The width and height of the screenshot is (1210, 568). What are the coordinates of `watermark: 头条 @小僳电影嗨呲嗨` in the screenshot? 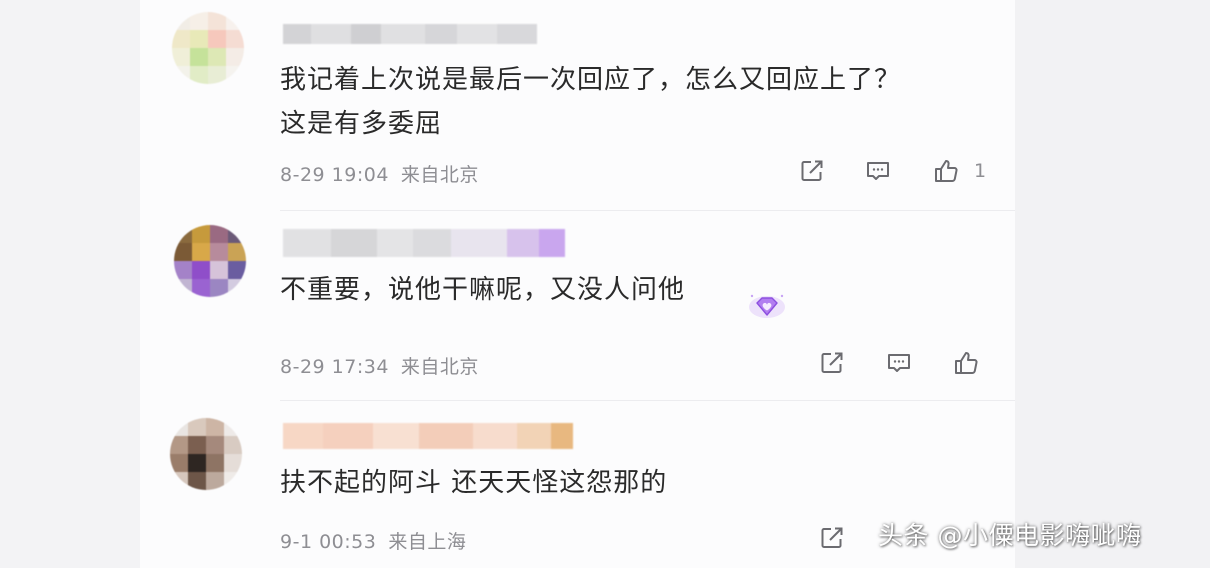 It's located at (1010, 535).